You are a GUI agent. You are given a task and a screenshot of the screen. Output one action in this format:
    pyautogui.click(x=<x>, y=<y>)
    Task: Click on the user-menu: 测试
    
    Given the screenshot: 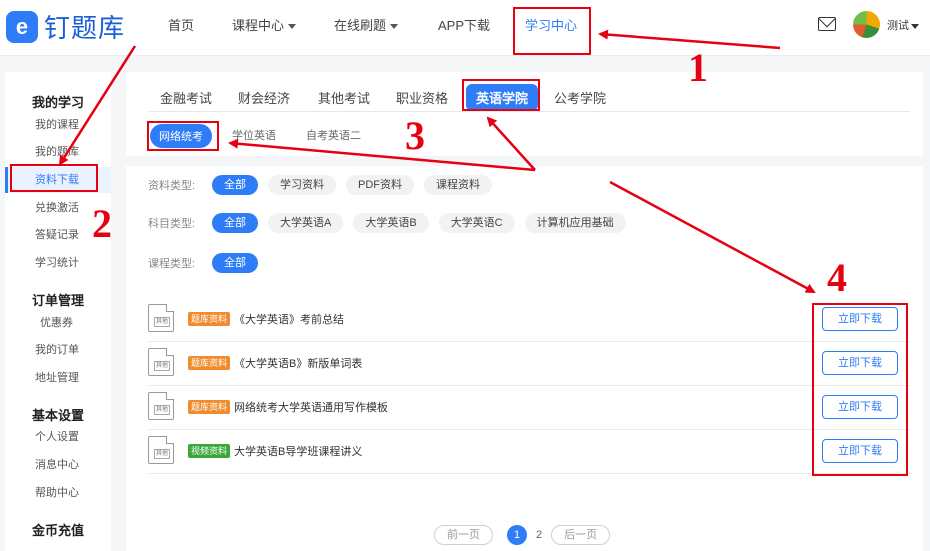 What is the action you would take?
    pyautogui.click(x=903, y=25)
    